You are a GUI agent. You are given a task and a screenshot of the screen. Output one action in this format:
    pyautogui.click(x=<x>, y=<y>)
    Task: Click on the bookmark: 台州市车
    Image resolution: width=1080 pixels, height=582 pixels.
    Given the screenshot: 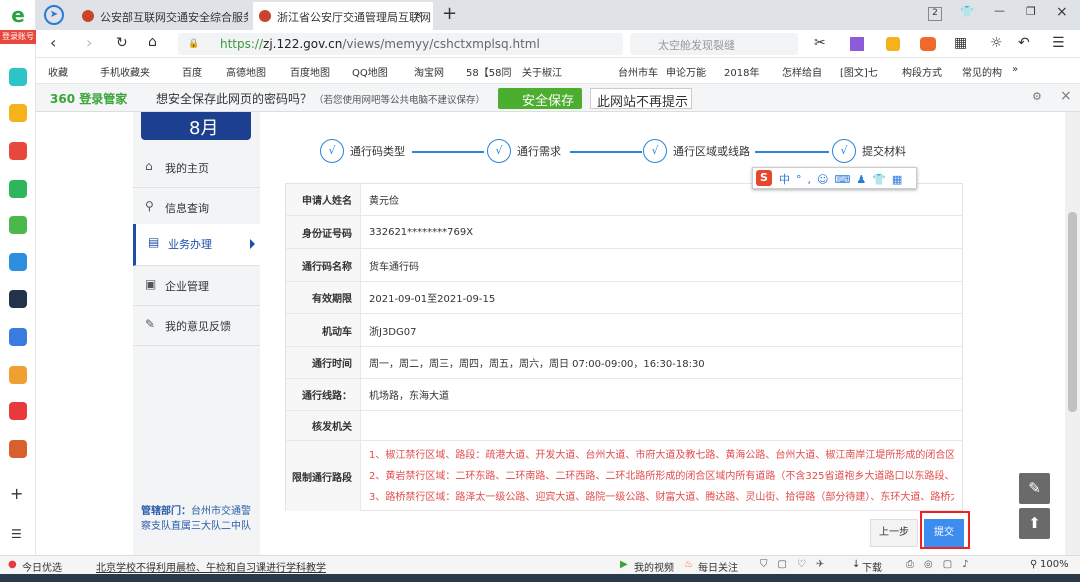 What is the action you would take?
    pyautogui.click(x=638, y=71)
    